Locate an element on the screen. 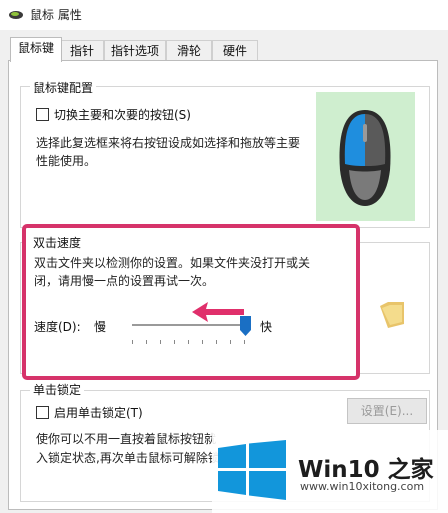 The height and width of the screenshot is (513, 448). double-click-legend: 双击速度 is located at coordinates (57, 242).